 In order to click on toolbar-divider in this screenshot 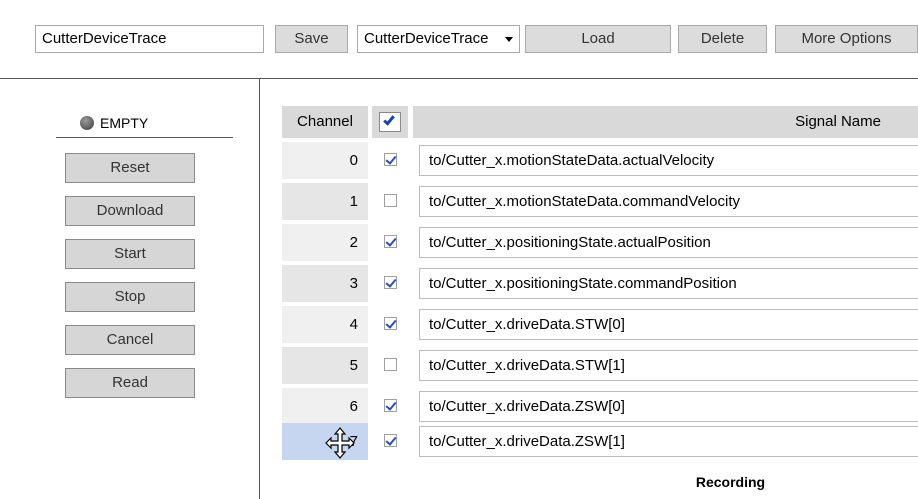, I will do `click(459, 78)`.